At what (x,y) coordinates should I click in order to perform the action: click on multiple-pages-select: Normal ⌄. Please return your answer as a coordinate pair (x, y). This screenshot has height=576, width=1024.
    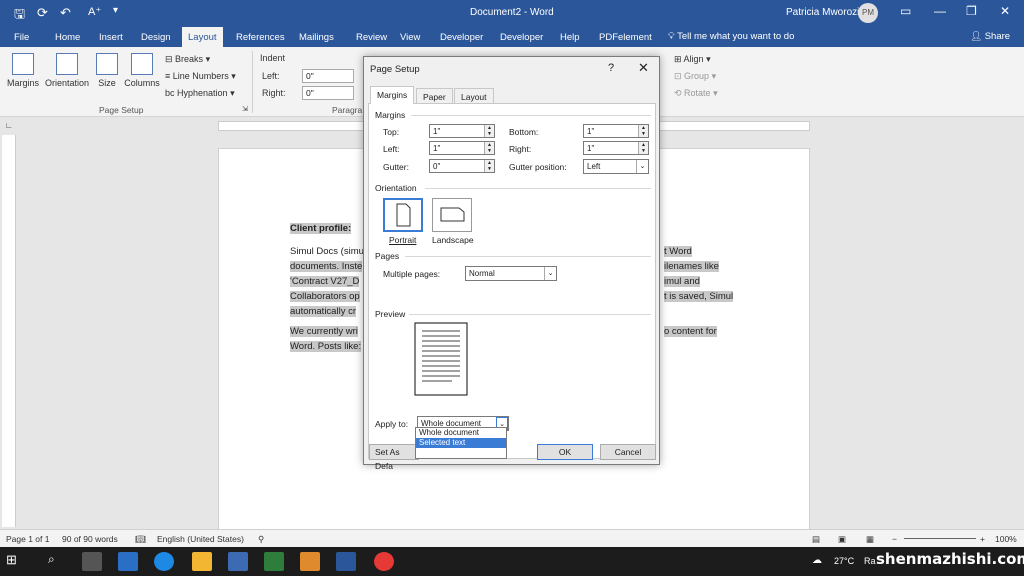
    Looking at the image, I should click on (511, 273).